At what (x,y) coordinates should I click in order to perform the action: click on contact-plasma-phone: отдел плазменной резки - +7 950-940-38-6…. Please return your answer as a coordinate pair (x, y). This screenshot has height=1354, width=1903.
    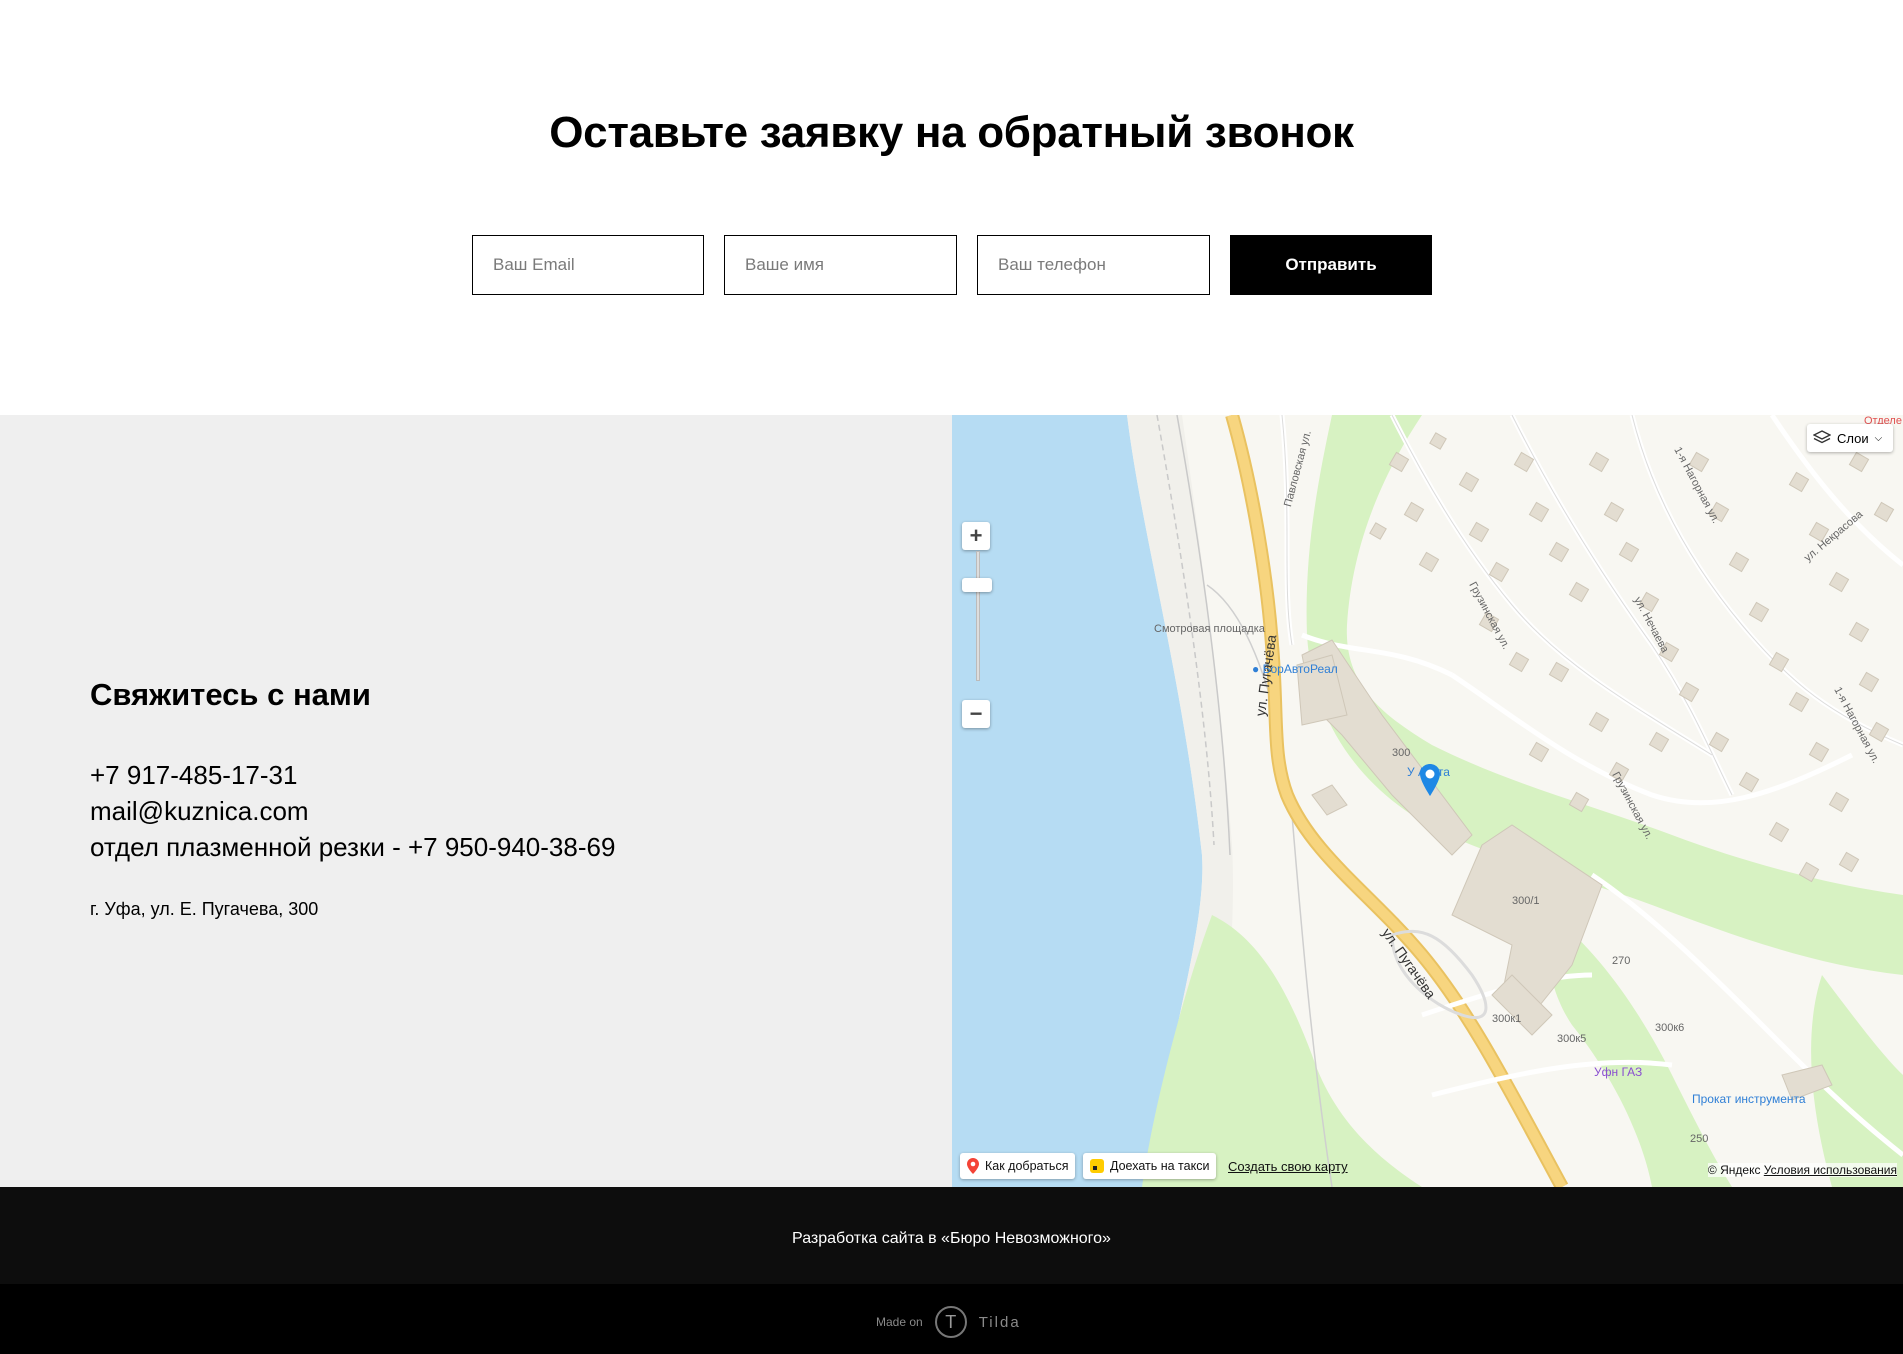
    Looking at the image, I should click on (353, 847).